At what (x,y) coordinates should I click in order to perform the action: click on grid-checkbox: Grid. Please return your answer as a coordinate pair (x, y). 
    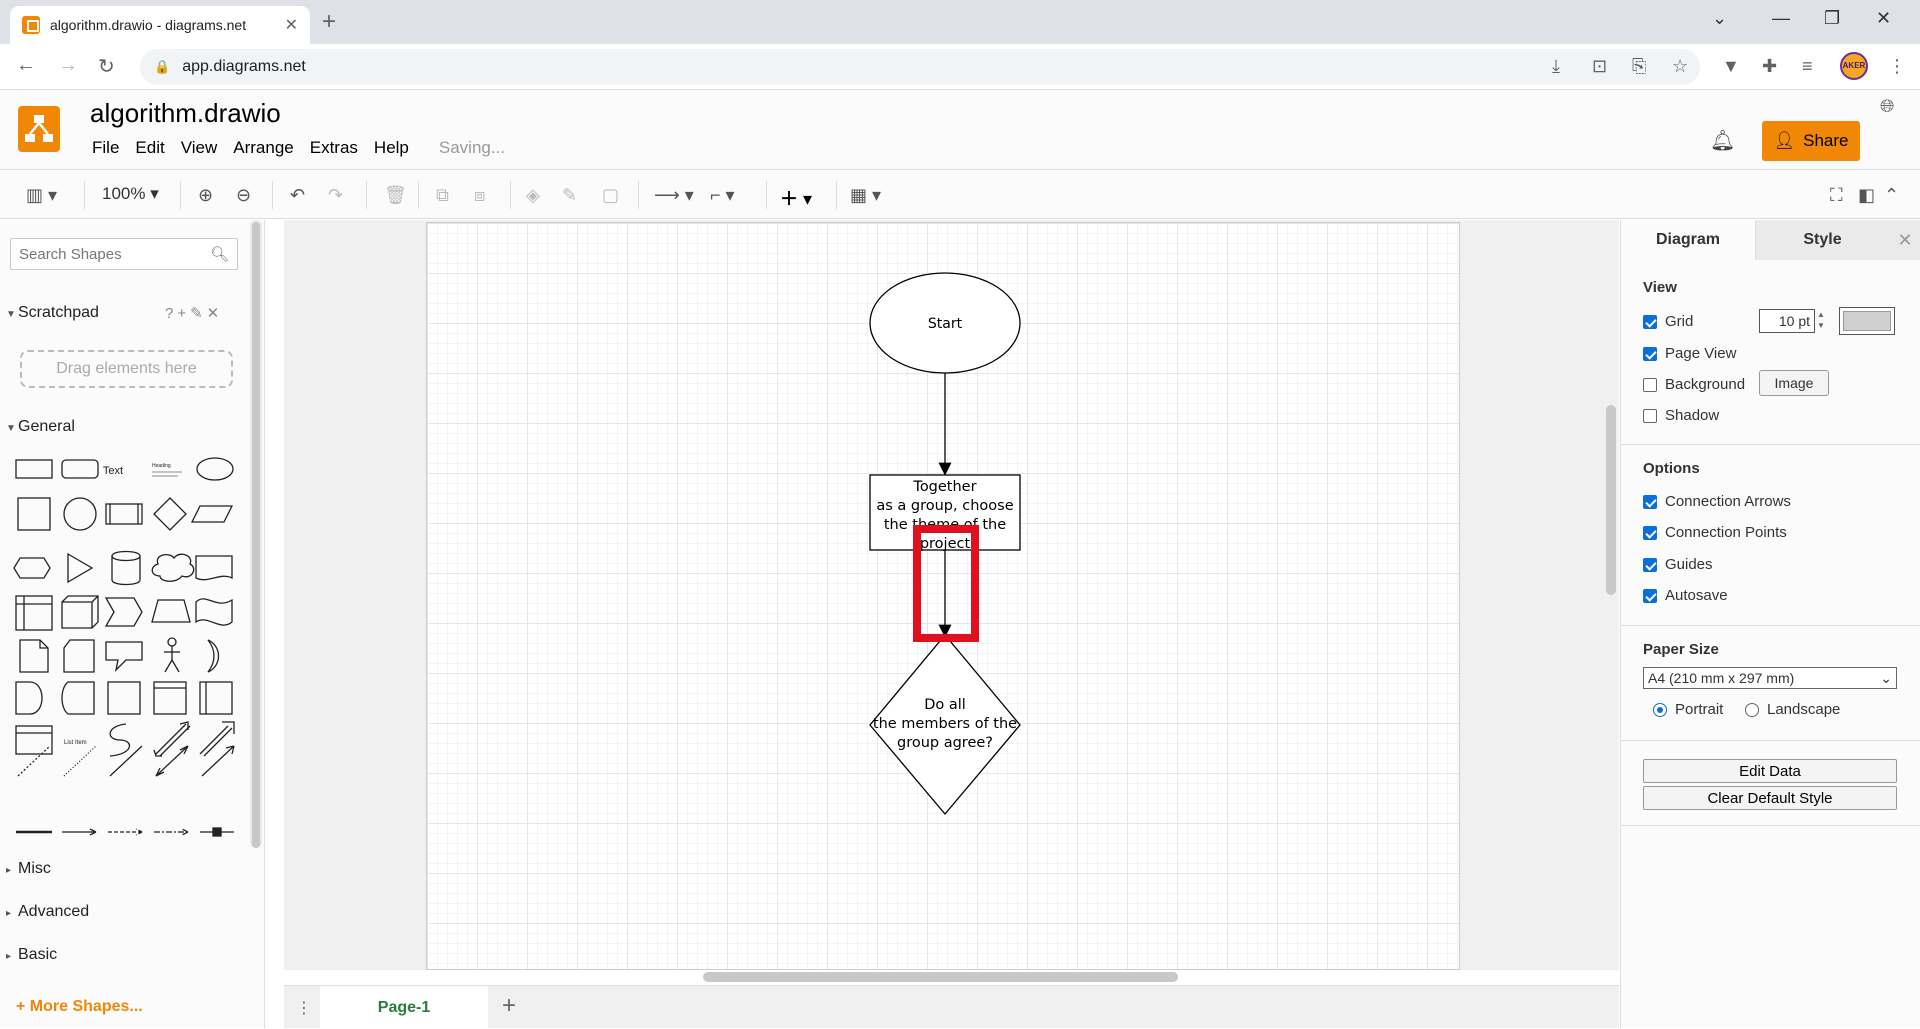
    Looking at the image, I should click on (1668, 321).